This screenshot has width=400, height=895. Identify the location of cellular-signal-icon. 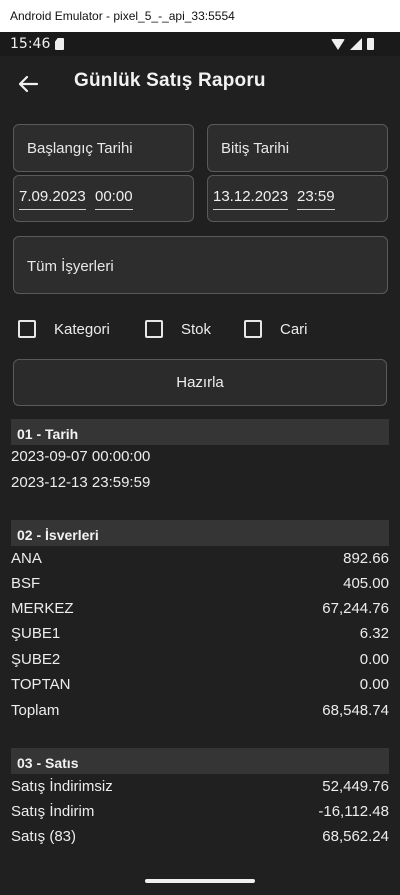
(356, 44).